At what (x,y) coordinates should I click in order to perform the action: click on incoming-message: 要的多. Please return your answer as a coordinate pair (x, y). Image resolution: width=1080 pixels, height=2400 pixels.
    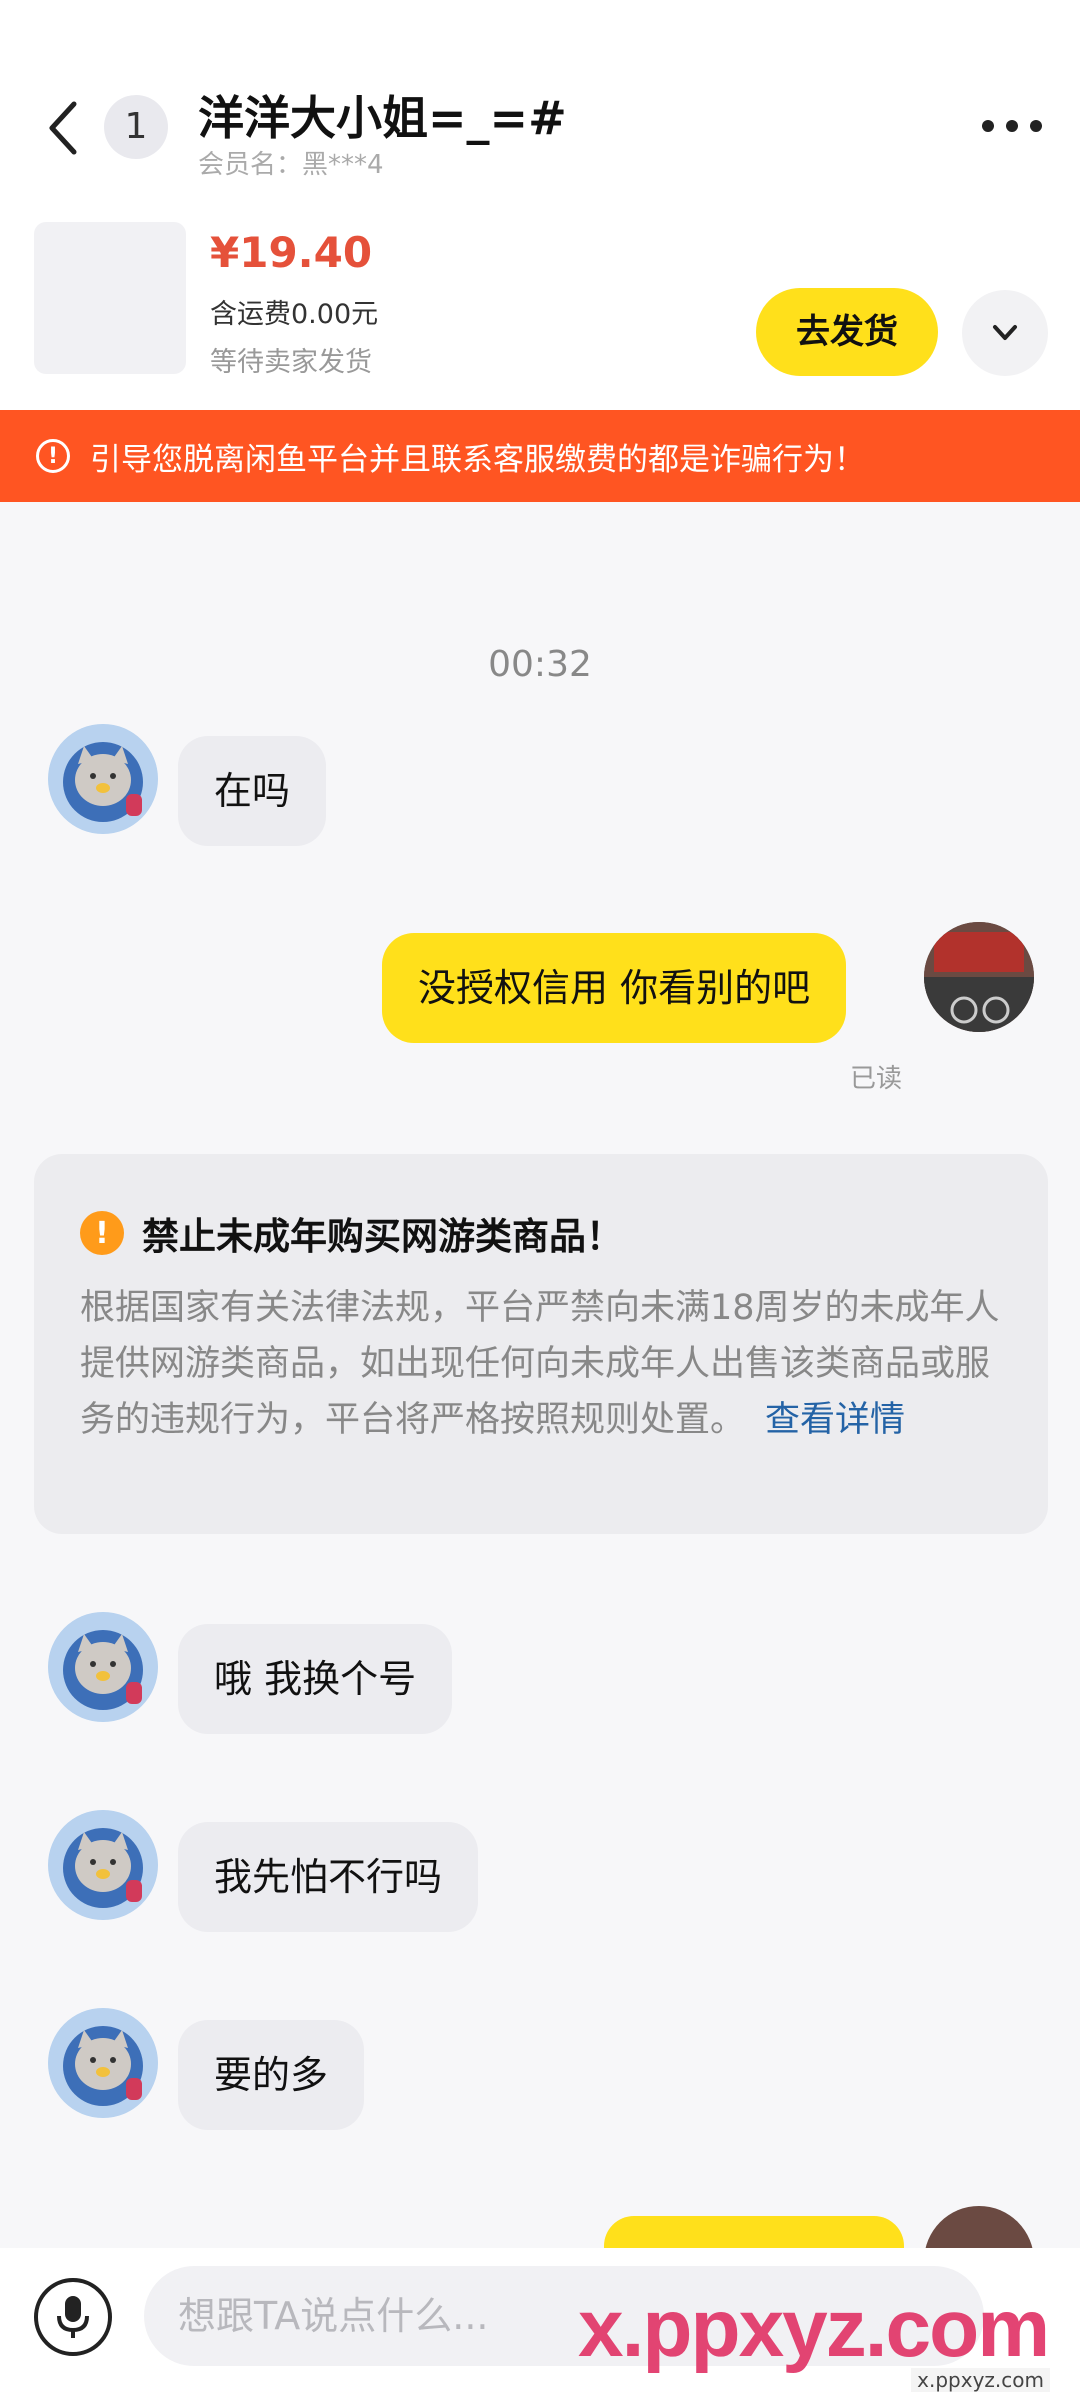
    Looking at the image, I should click on (271, 2075).